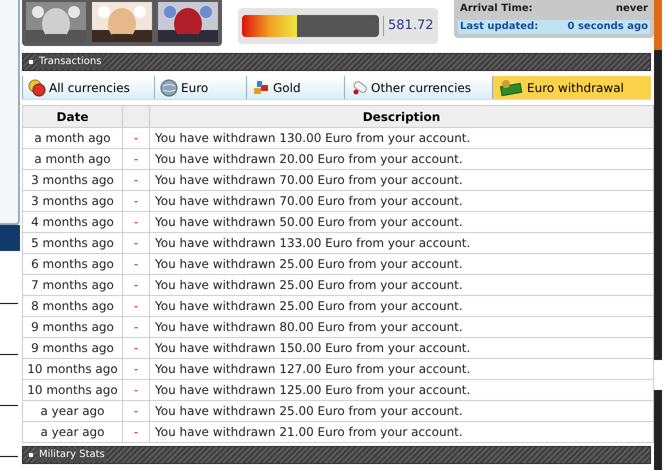  Describe the element at coordinates (402, 348) in the screenshot. I see `description-cell: You have withdrawn 150.00 Euro from your account.` at that location.